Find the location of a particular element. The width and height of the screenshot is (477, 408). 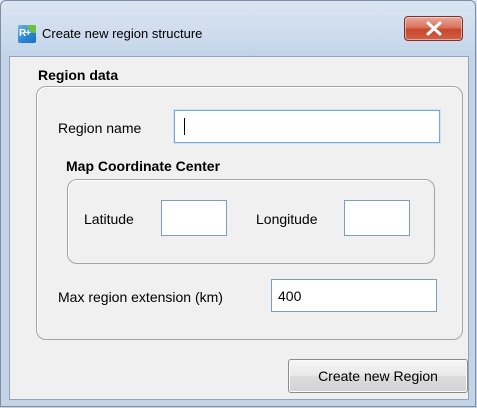

title-bar: R+ Create new region structure is located at coordinates (238, 26).